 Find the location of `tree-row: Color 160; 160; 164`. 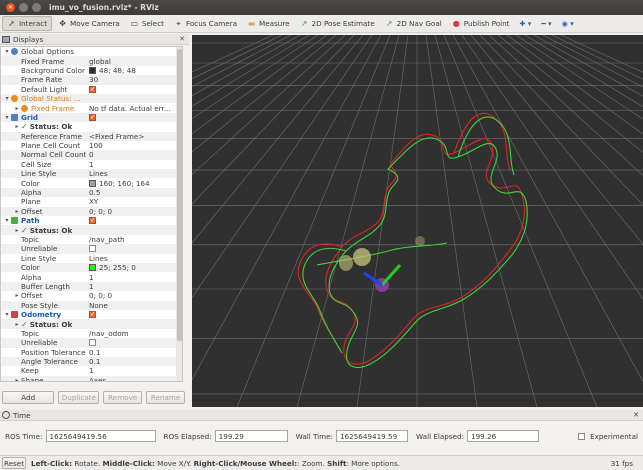

tree-row: Color 160; 160; 164 is located at coordinates (91, 183).